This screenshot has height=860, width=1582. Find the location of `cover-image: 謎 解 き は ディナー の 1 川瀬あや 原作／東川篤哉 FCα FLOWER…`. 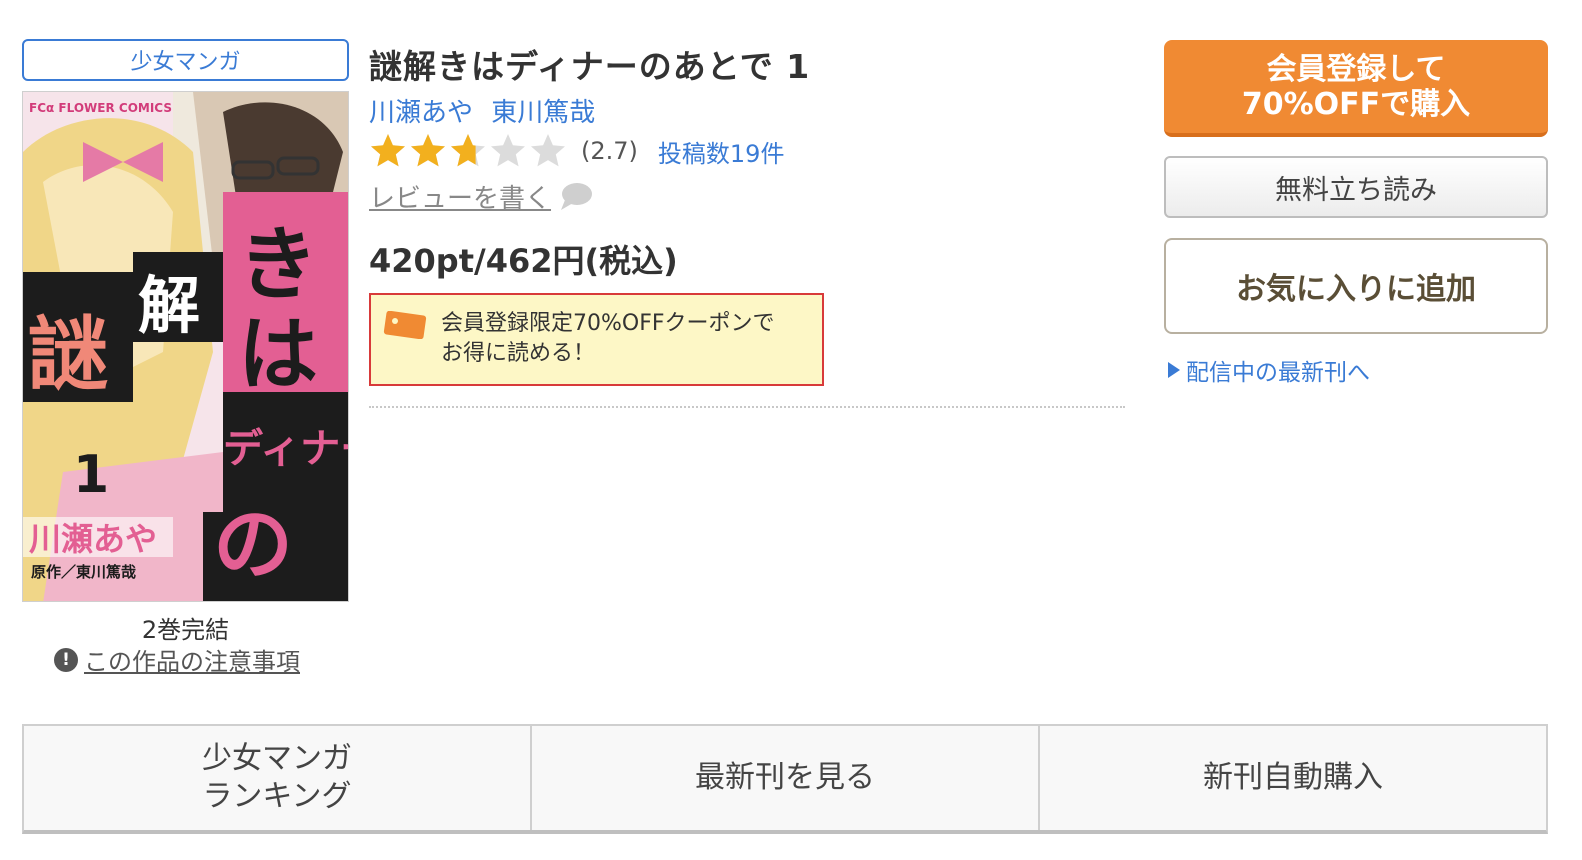

cover-image: 謎 解 き は ディナー の 1 川瀬あや 原作／東川篤哉 FCα FLOWER… is located at coordinates (185, 346).